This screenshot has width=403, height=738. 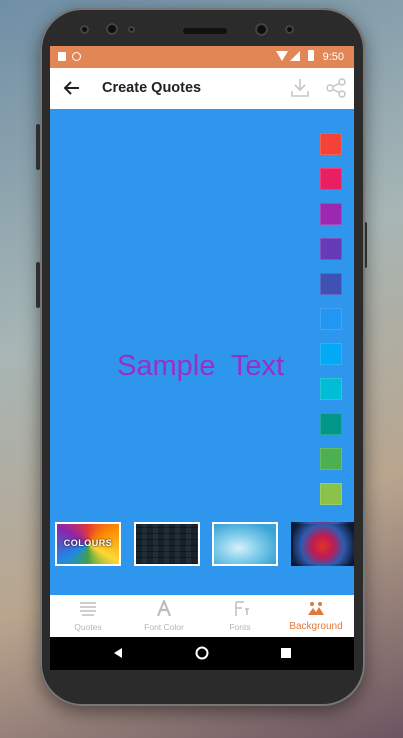 I want to click on nav-label-quotes: Quotes, so click(x=88, y=627).